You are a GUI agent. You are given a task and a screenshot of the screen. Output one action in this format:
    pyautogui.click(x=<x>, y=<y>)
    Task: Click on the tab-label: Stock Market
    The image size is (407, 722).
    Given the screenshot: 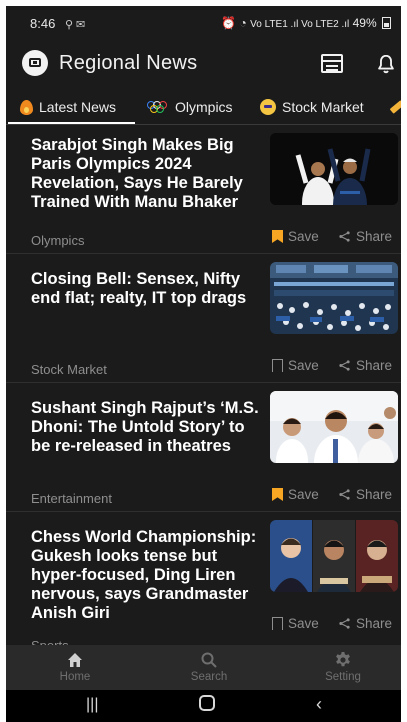 What is the action you would take?
    pyautogui.click(x=323, y=107)
    